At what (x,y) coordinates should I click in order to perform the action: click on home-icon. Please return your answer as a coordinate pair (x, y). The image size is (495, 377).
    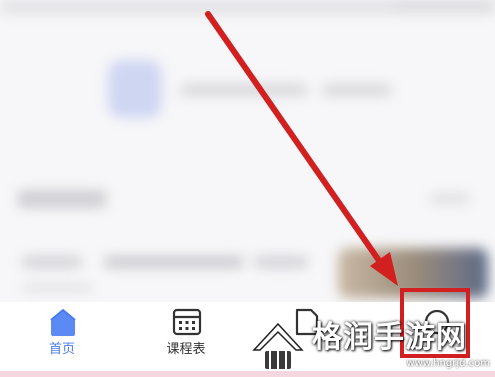
    Looking at the image, I should click on (63, 322).